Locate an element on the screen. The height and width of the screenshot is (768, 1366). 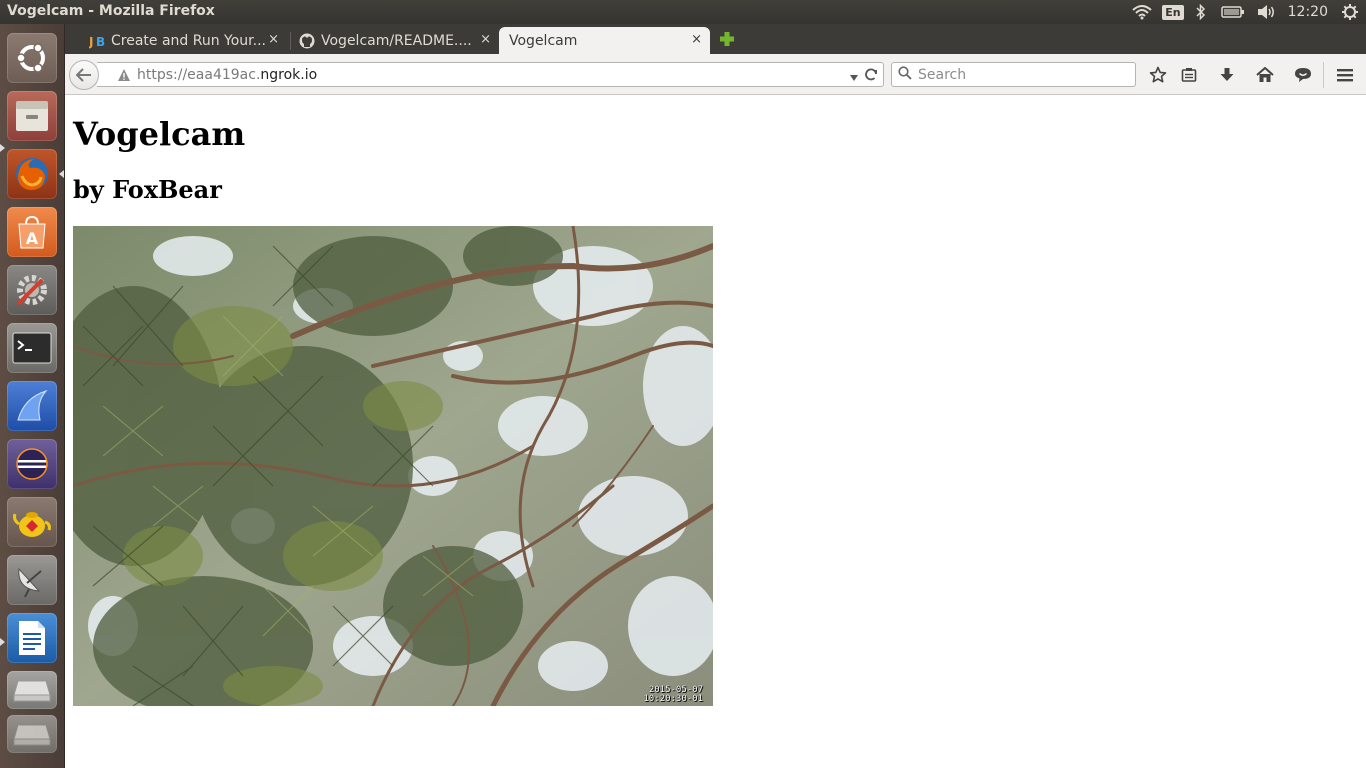
unity-launcher: A is located at coordinates (32, 396).